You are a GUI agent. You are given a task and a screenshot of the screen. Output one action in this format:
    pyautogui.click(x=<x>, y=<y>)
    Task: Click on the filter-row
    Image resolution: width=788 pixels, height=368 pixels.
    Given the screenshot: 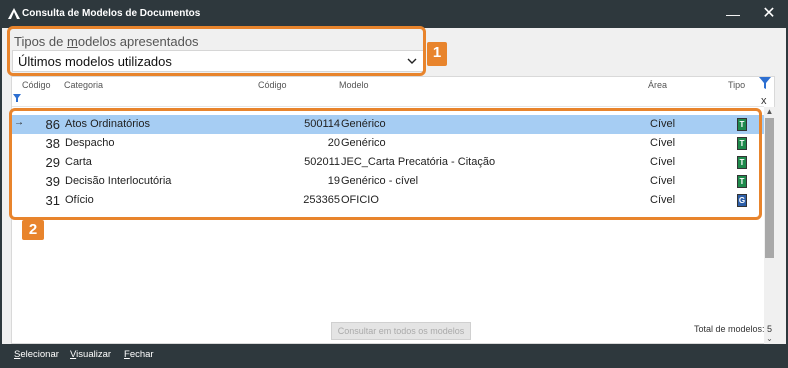 What is the action you would take?
    pyautogui.click(x=388, y=100)
    